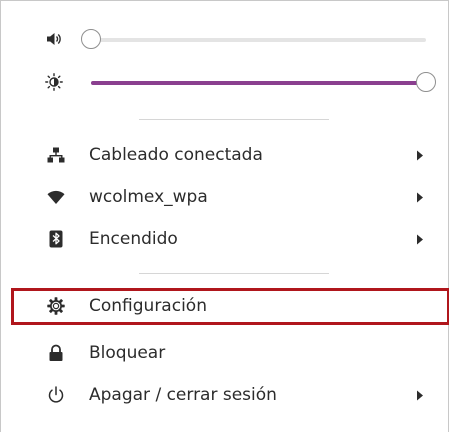 Image resolution: width=449 pixels, height=432 pixels. Describe the element at coordinates (56, 352) in the screenshot. I see `lock-icon` at that location.